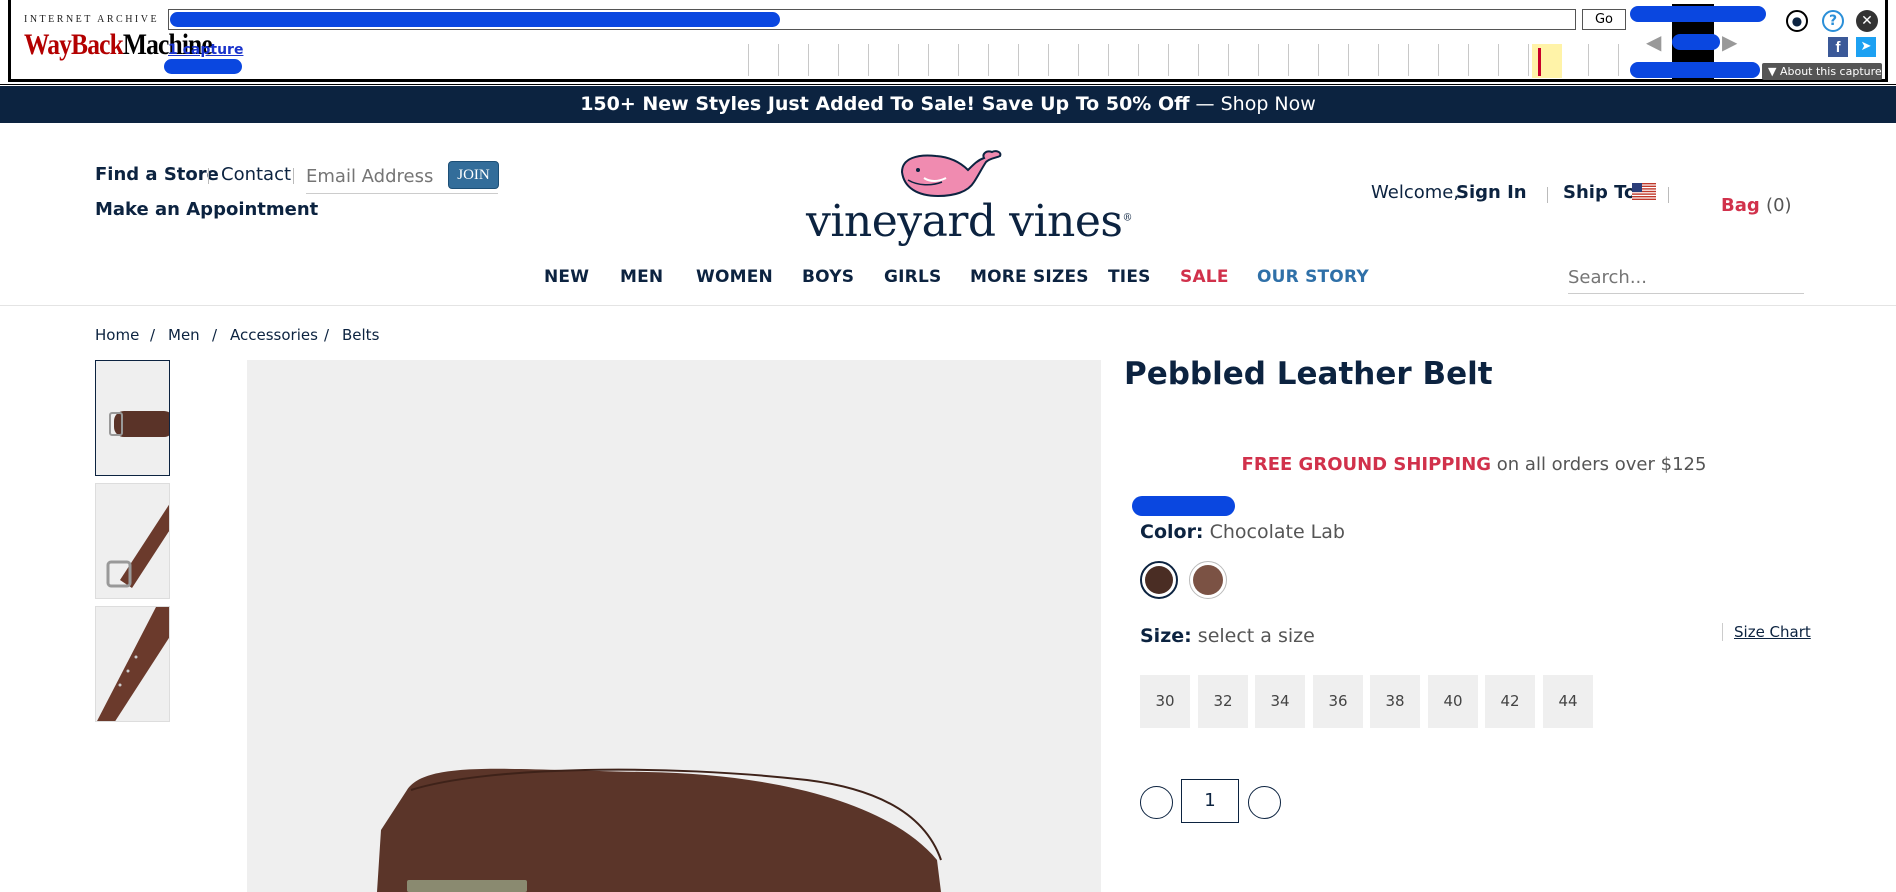 The image size is (1896, 892). What do you see at coordinates (1867, 21) in the screenshot?
I see `close-icon: ✕` at bounding box center [1867, 21].